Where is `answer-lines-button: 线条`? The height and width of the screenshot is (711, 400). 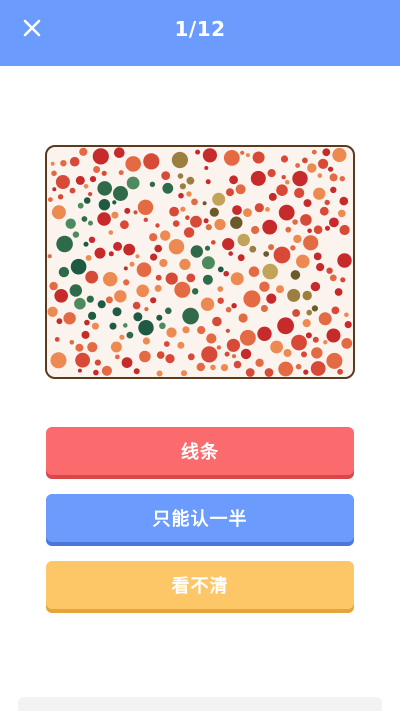 answer-lines-button: 线条 is located at coordinates (200, 451).